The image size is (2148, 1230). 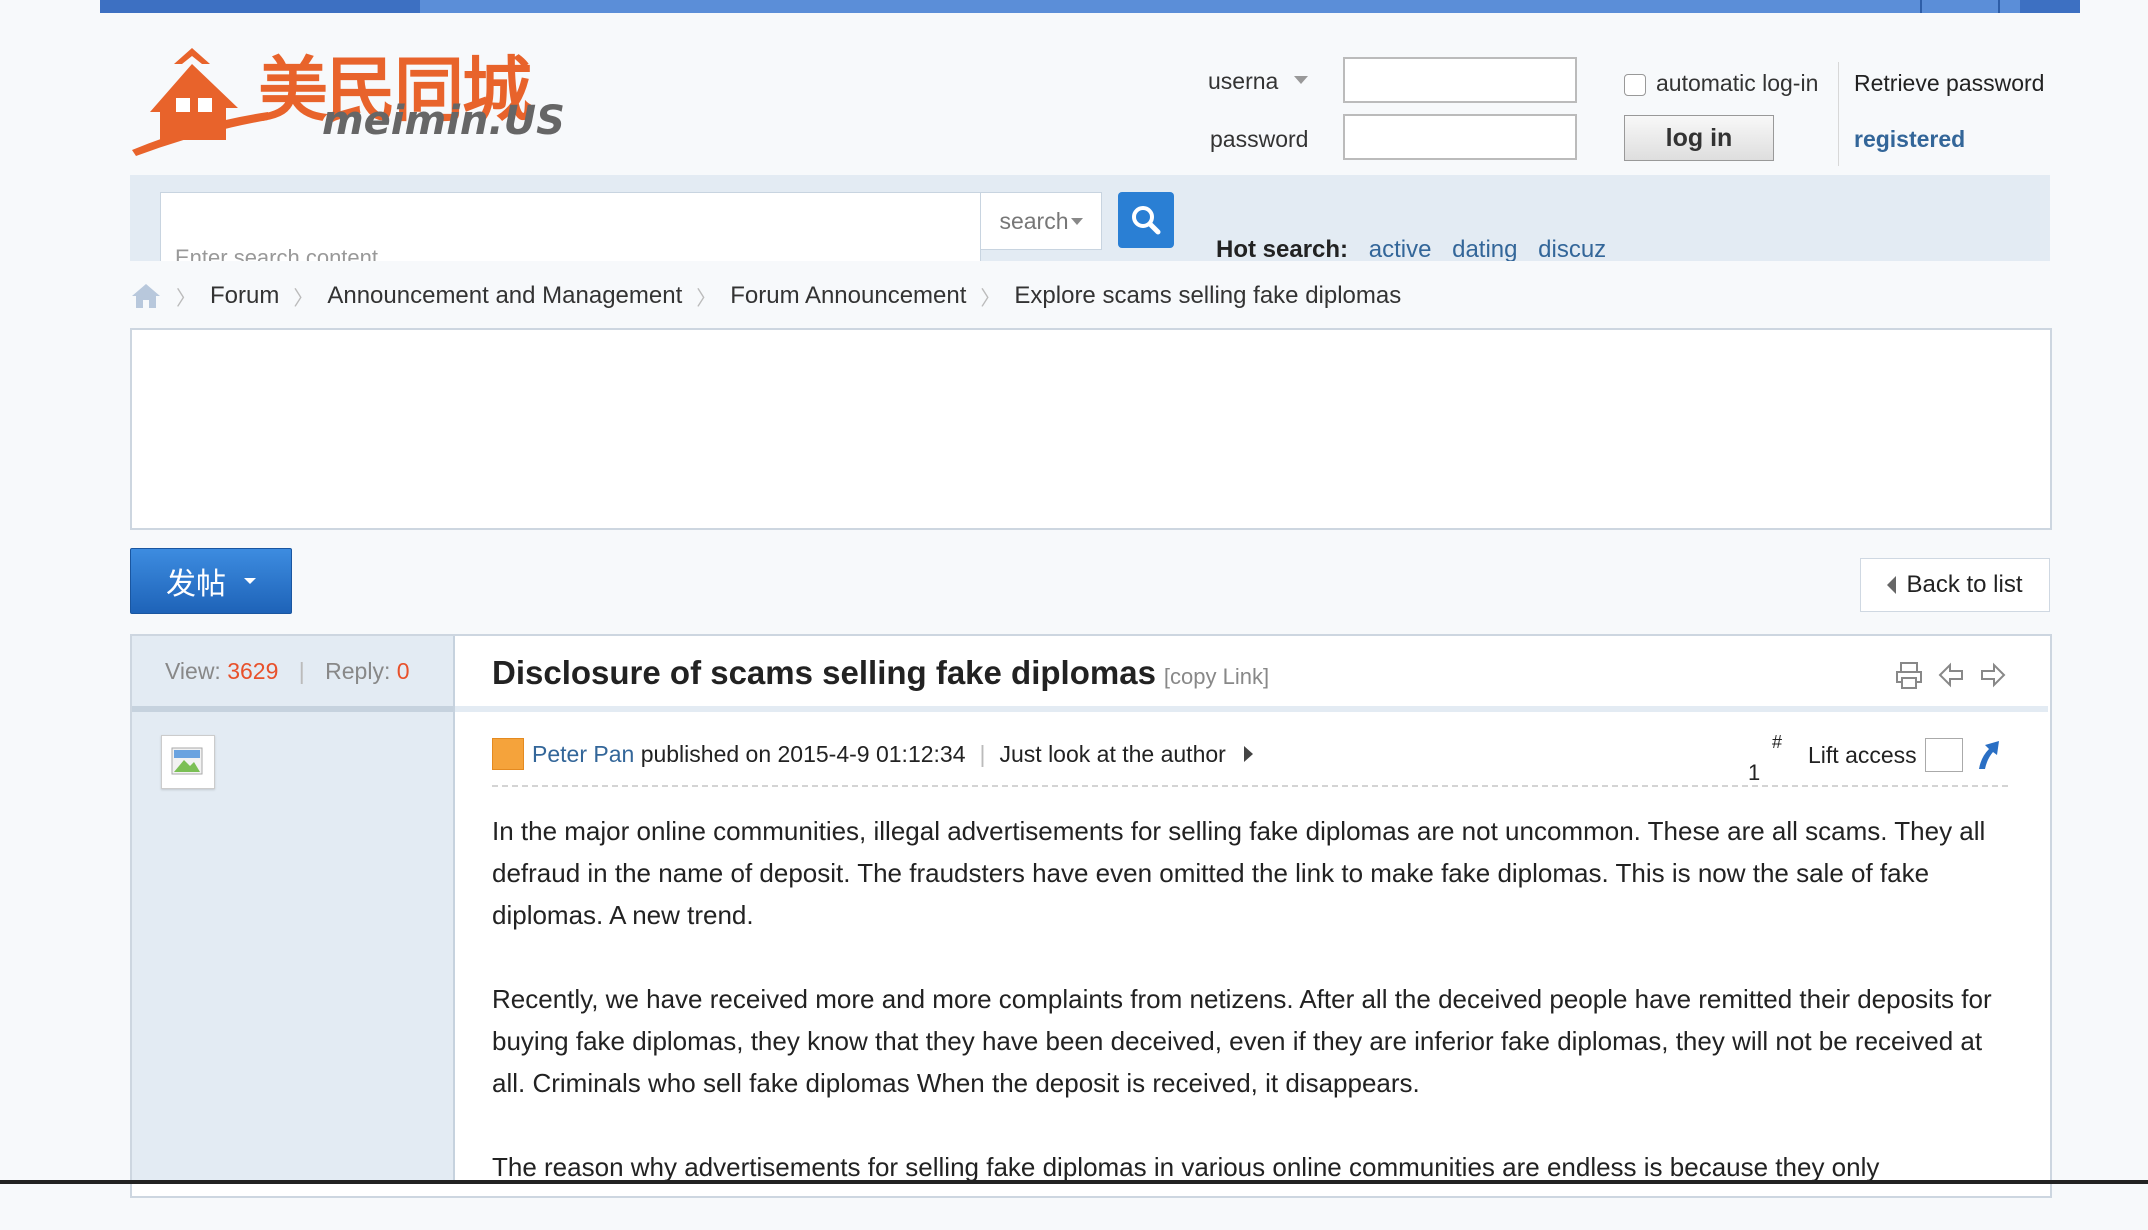 I want to click on hot-search: Hot search: active dating discuz, so click(x=1411, y=248).